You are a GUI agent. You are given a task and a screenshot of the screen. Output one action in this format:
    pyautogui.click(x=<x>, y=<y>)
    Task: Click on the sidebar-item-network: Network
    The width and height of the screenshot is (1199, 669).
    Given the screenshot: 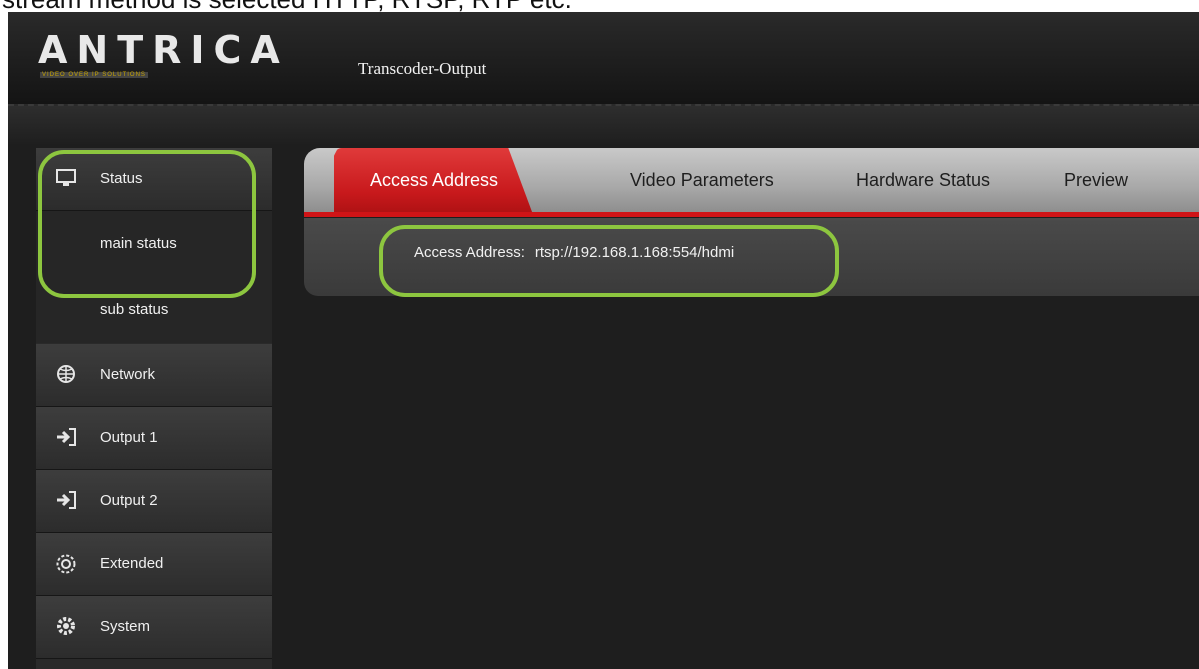 What is the action you would take?
    pyautogui.click(x=154, y=375)
    